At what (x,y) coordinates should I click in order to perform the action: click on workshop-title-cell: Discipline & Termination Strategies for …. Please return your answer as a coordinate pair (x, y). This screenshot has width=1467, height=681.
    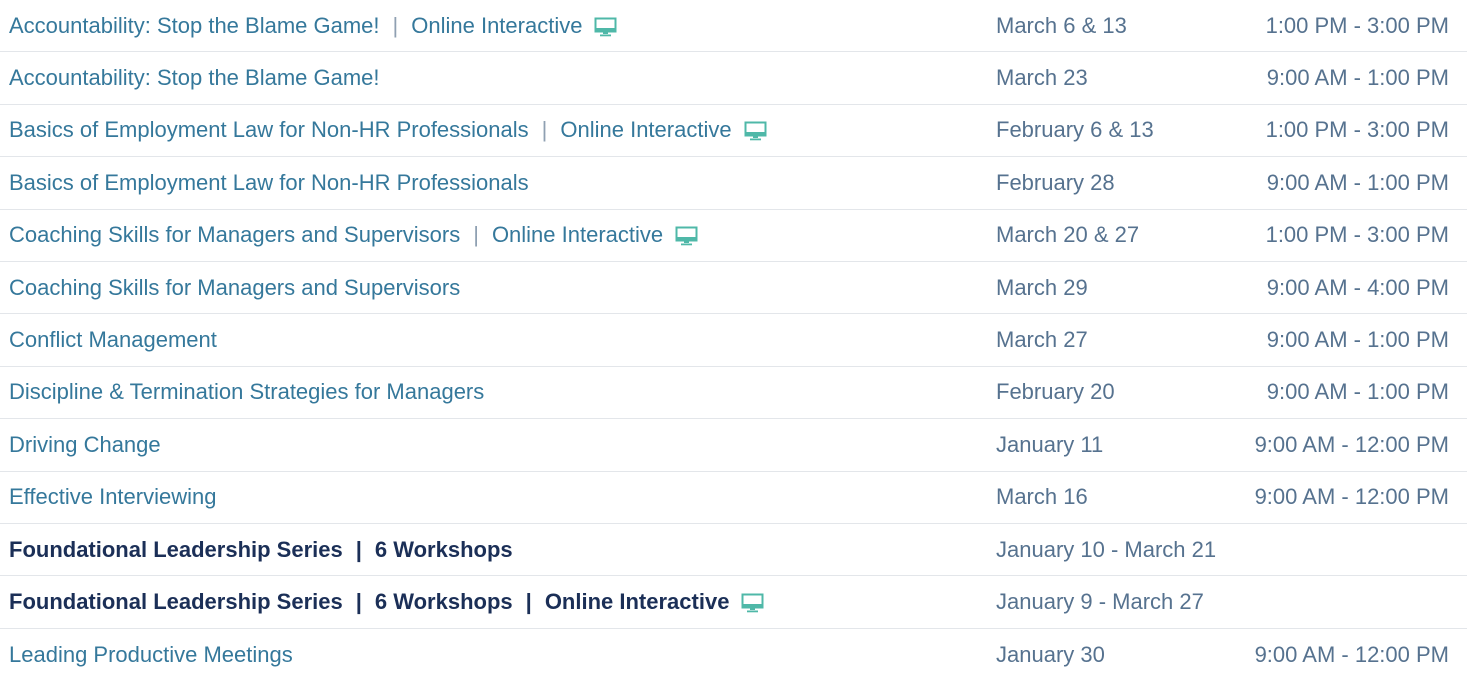
    Looking at the image, I should click on (246, 392).